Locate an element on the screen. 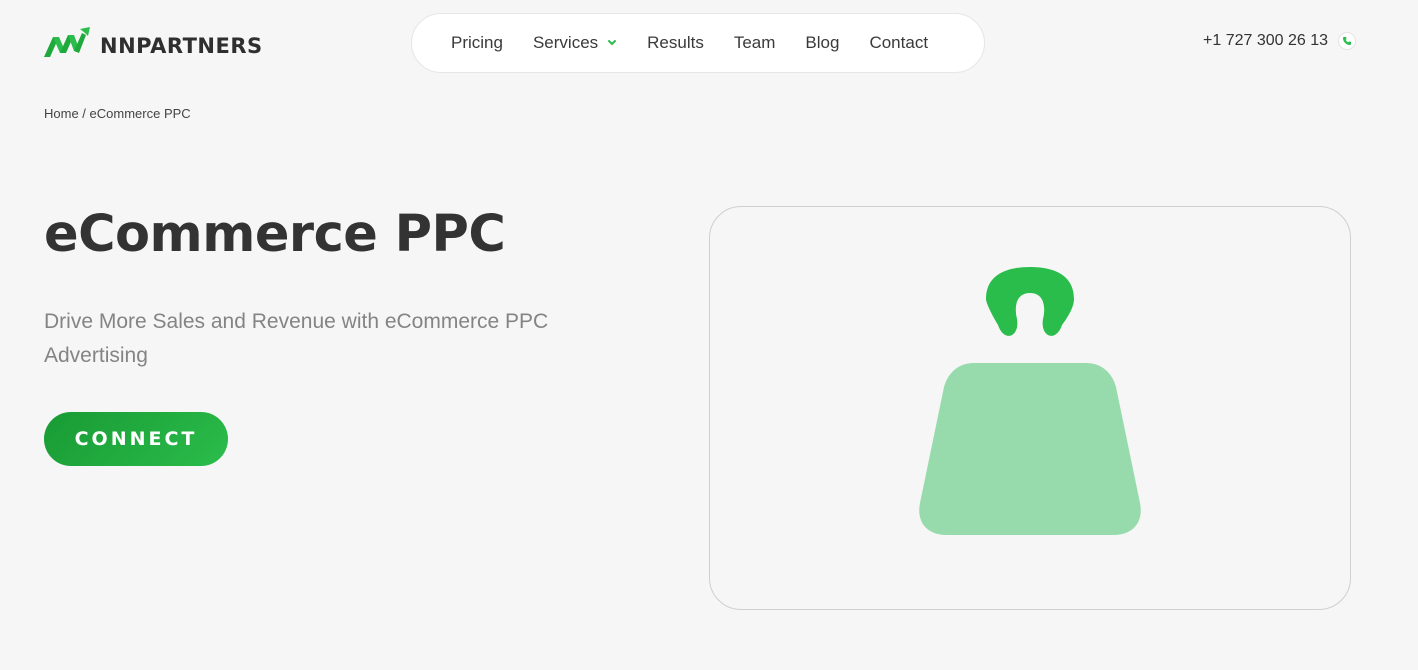 Image resolution: width=1418 pixels, height=670 pixels. chevron-down-icon is located at coordinates (612, 43).